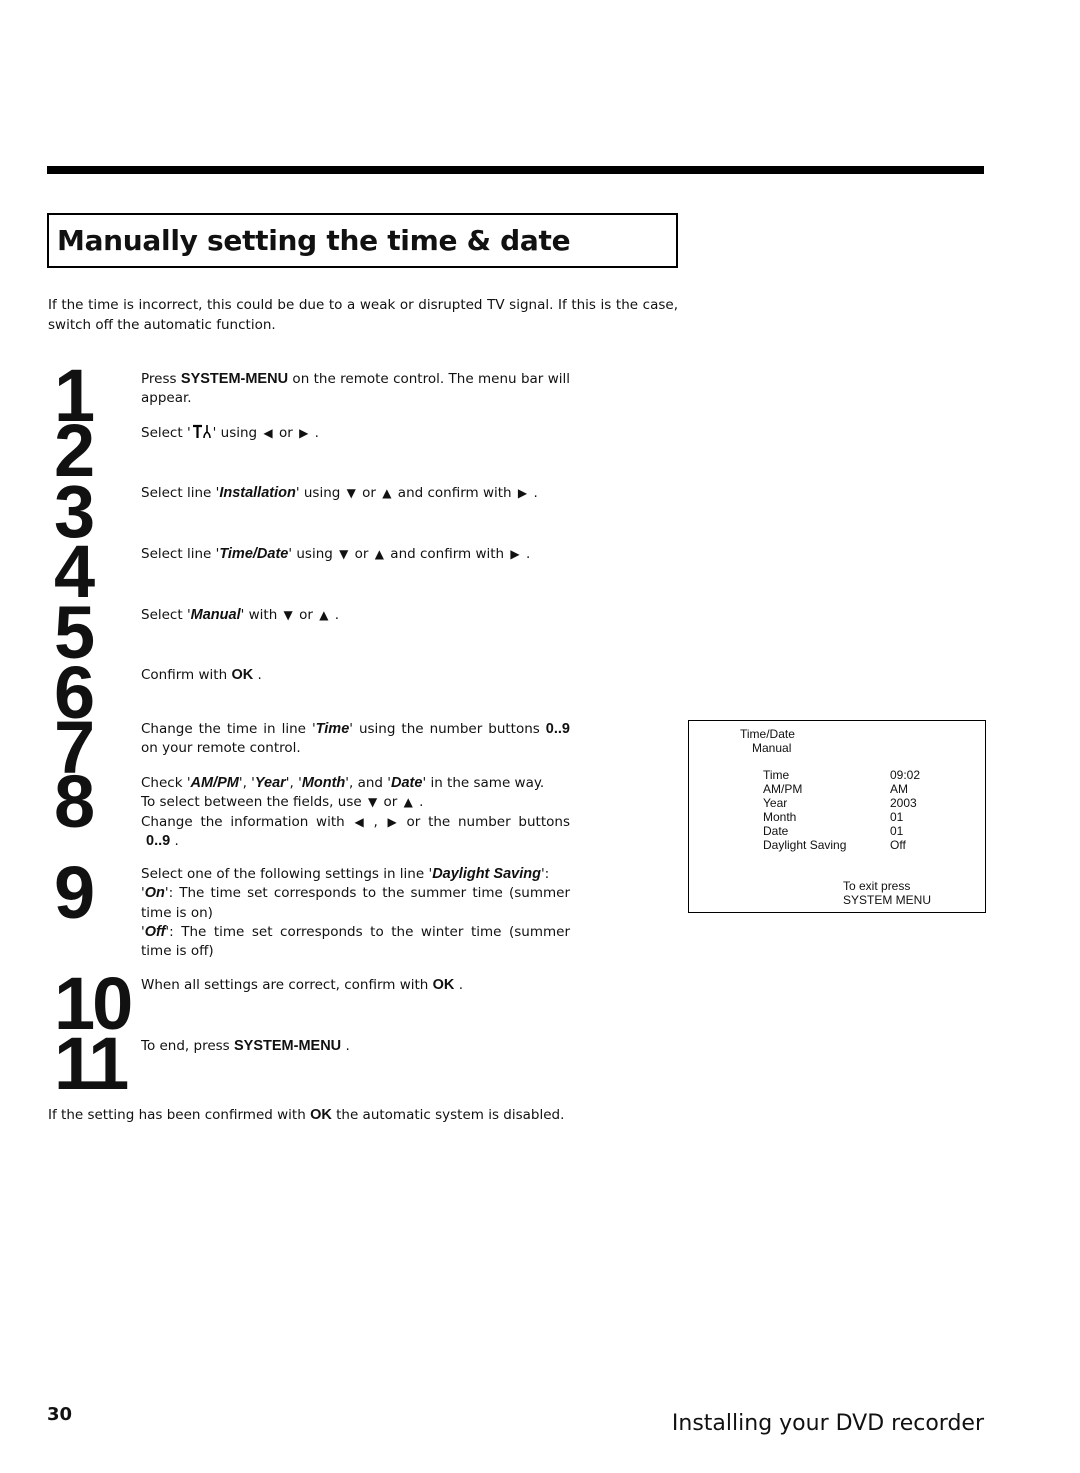 This screenshot has width=1080, height=1473. What do you see at coordinates (903, 803) in the screenshot?
I see `osd-value: 2003` at bounding box center [903, 803].